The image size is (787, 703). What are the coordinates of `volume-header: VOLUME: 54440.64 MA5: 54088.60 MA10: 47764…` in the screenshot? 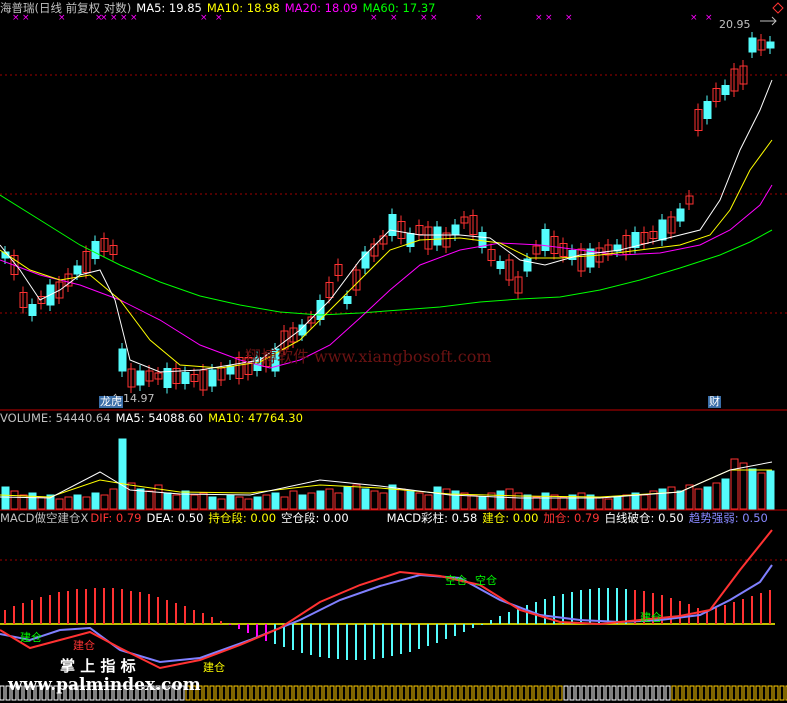 It's located at (154, 418).